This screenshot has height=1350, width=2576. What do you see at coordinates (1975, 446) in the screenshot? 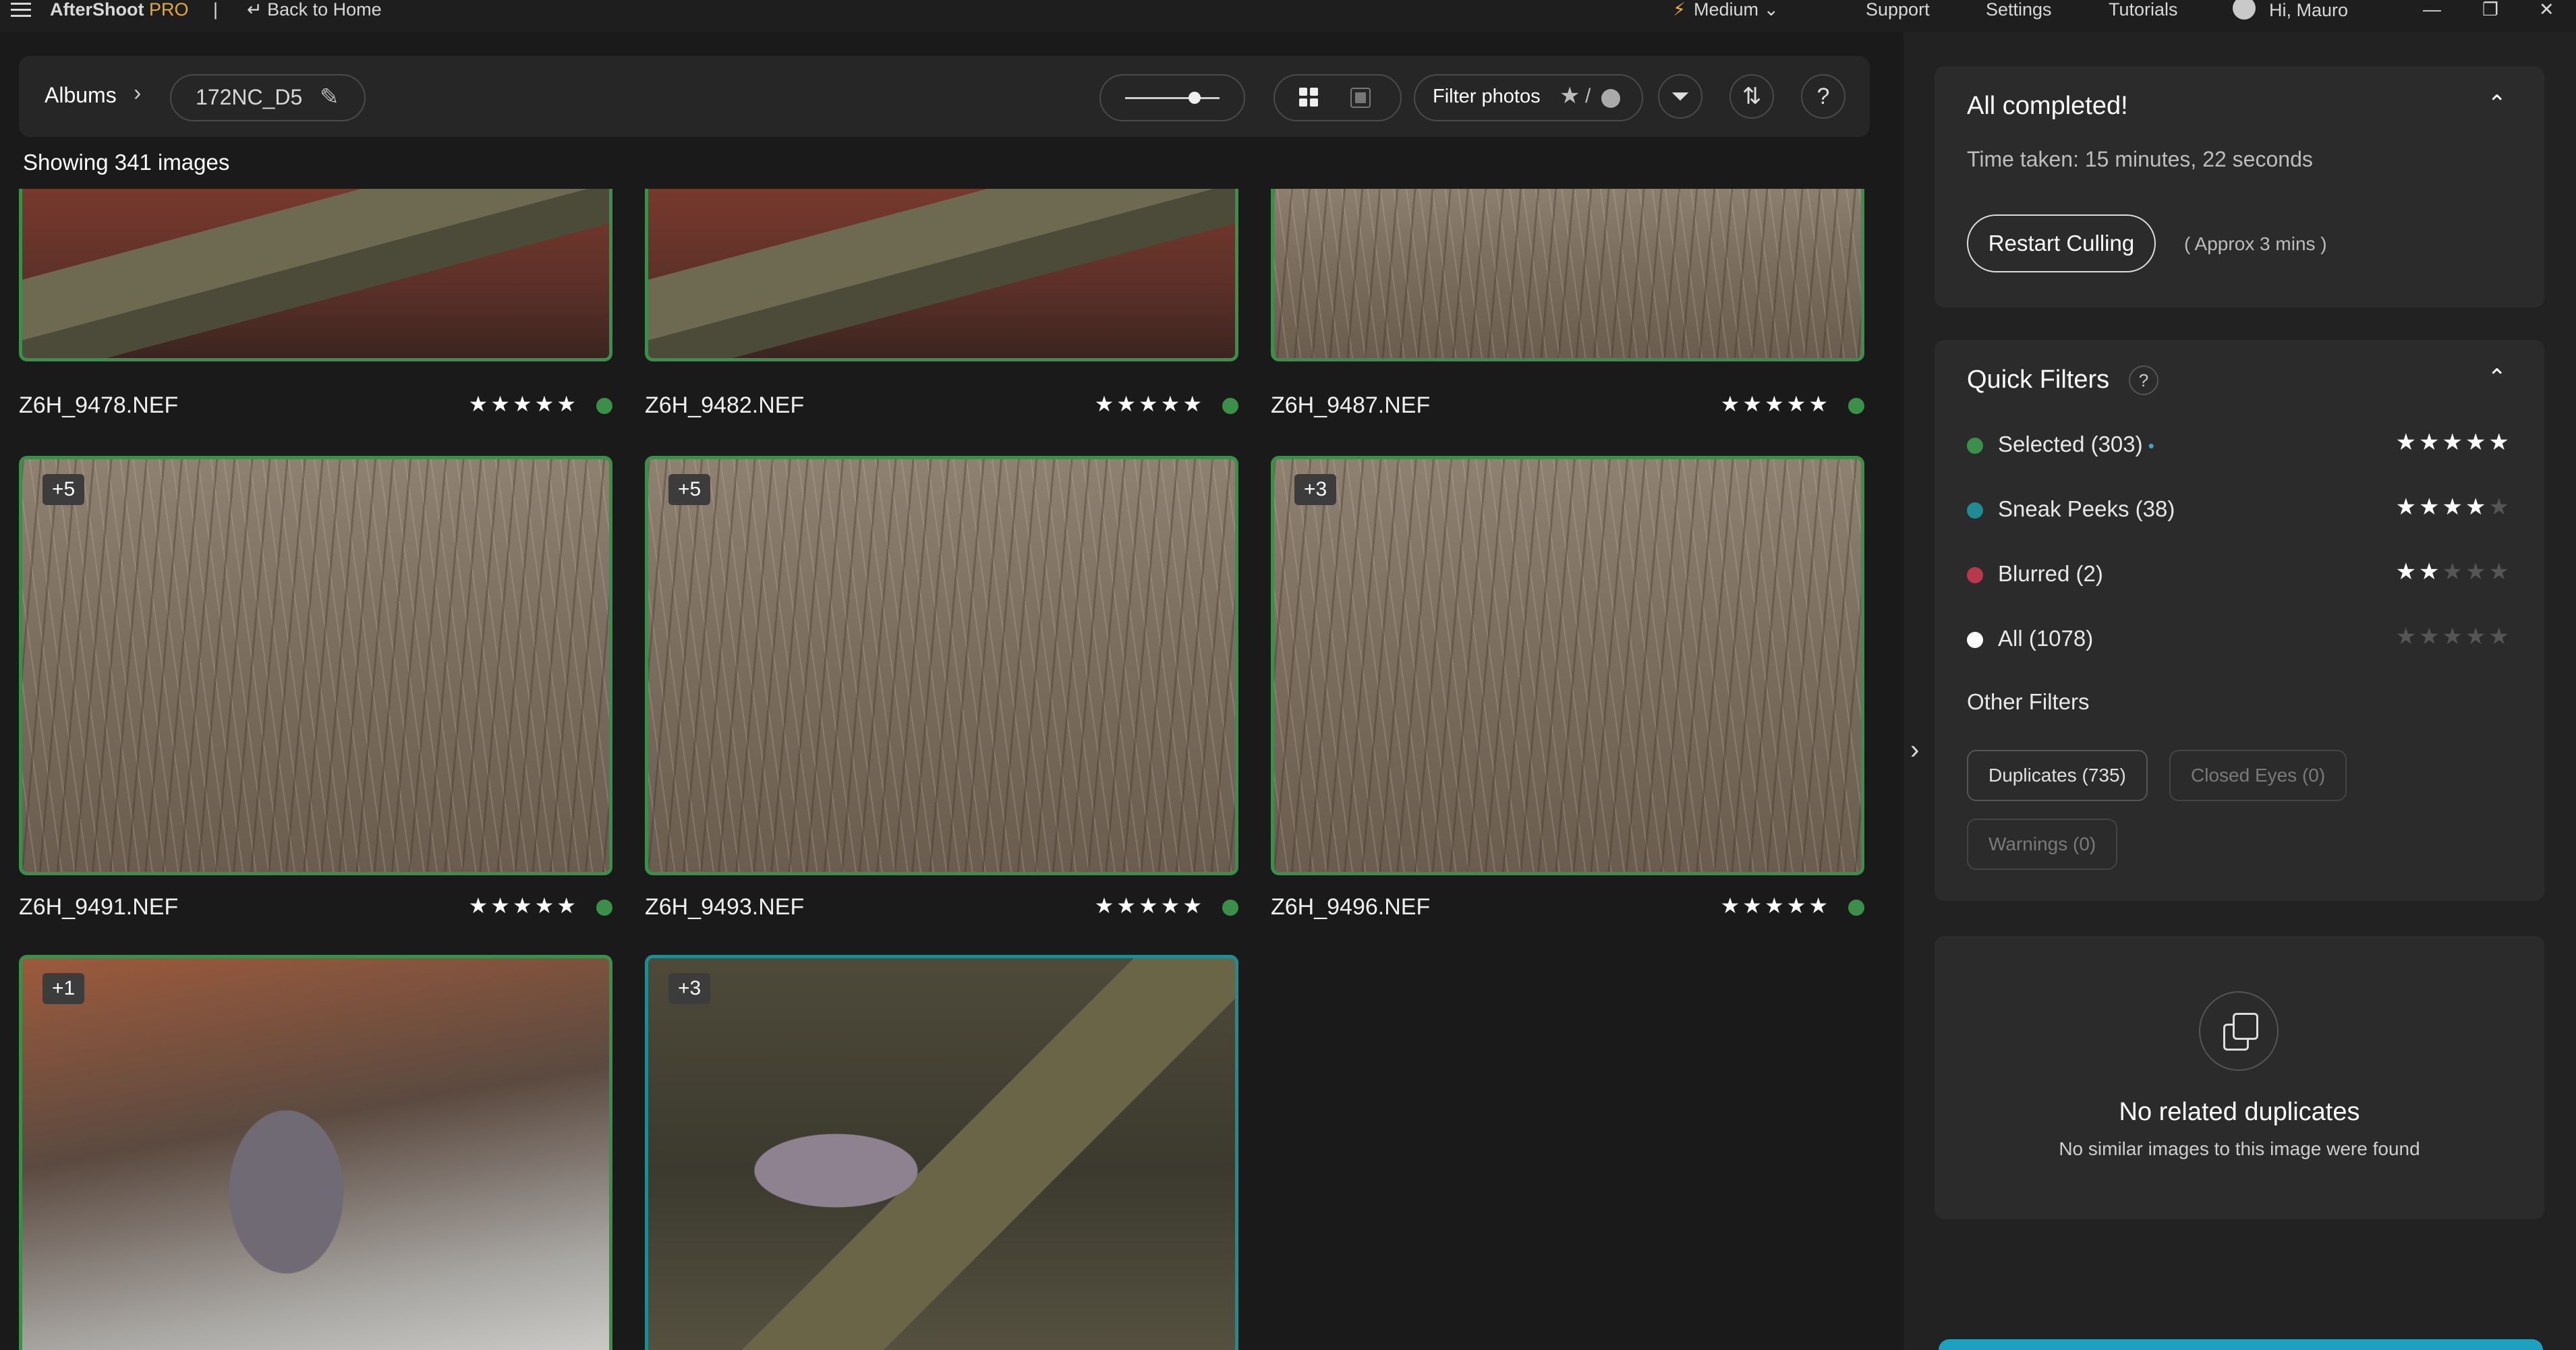
I see `green-dot-icon` at bounding box center [1975, 446].